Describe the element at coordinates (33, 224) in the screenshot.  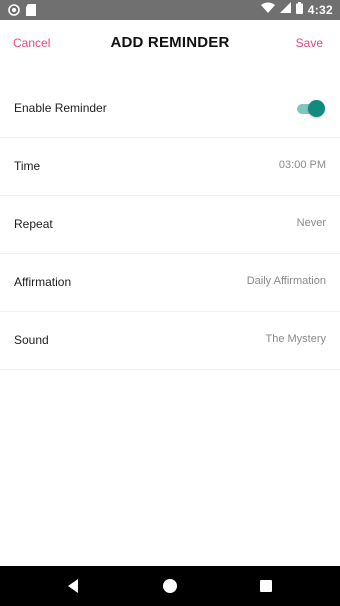
I see `repeat-label: Repeat` at that location.